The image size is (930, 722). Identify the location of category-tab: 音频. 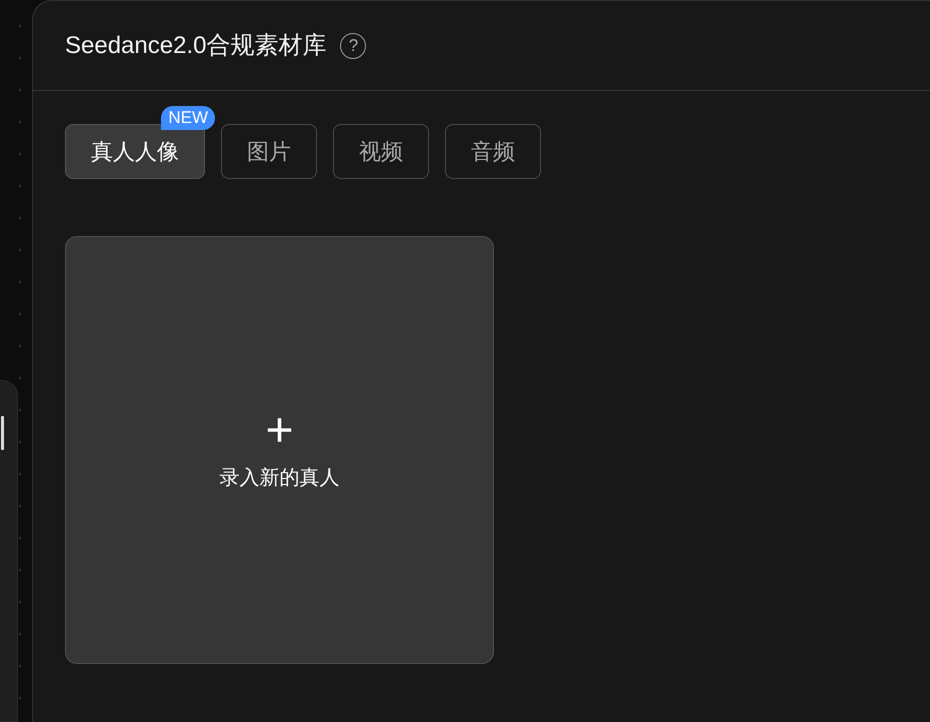
(493, 151).